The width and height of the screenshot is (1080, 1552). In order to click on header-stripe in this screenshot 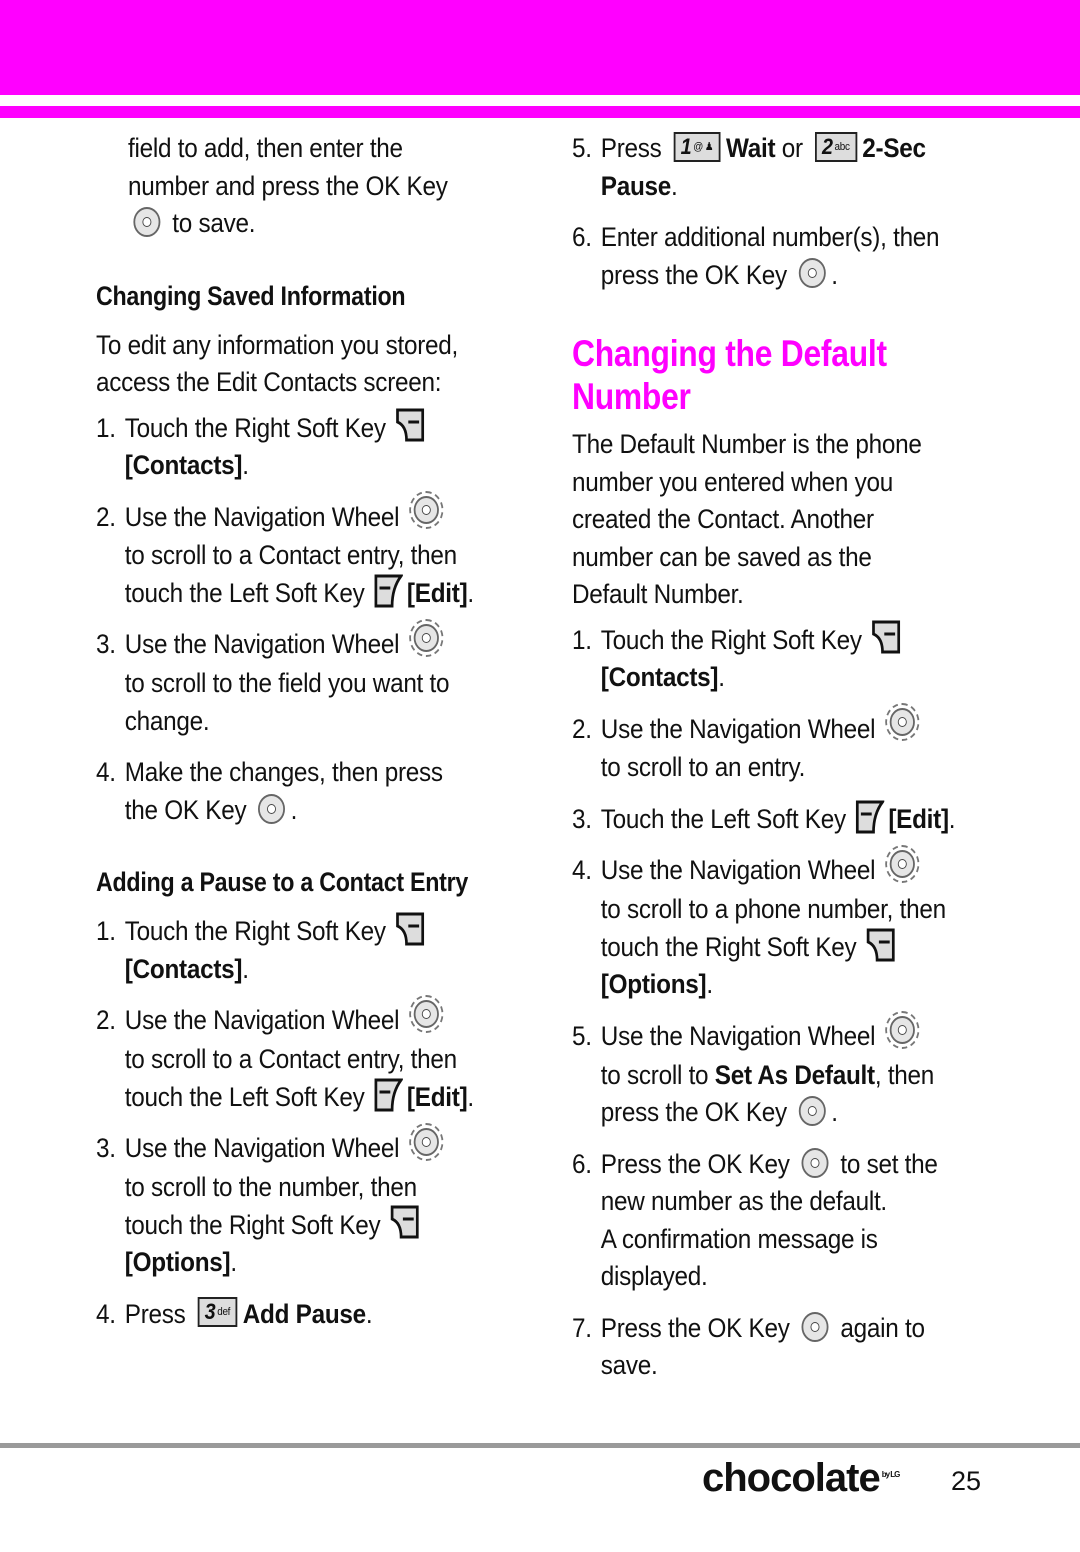, I will do `click(540, 112)`.